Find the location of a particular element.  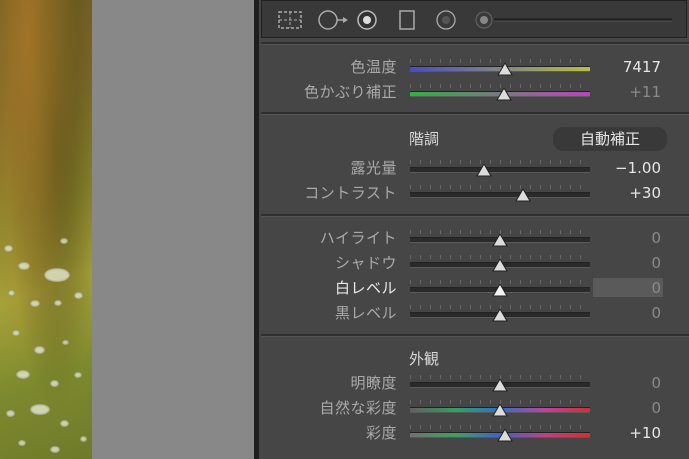

slider-label-temp: 色温度 is located at coordinates (373, 67).